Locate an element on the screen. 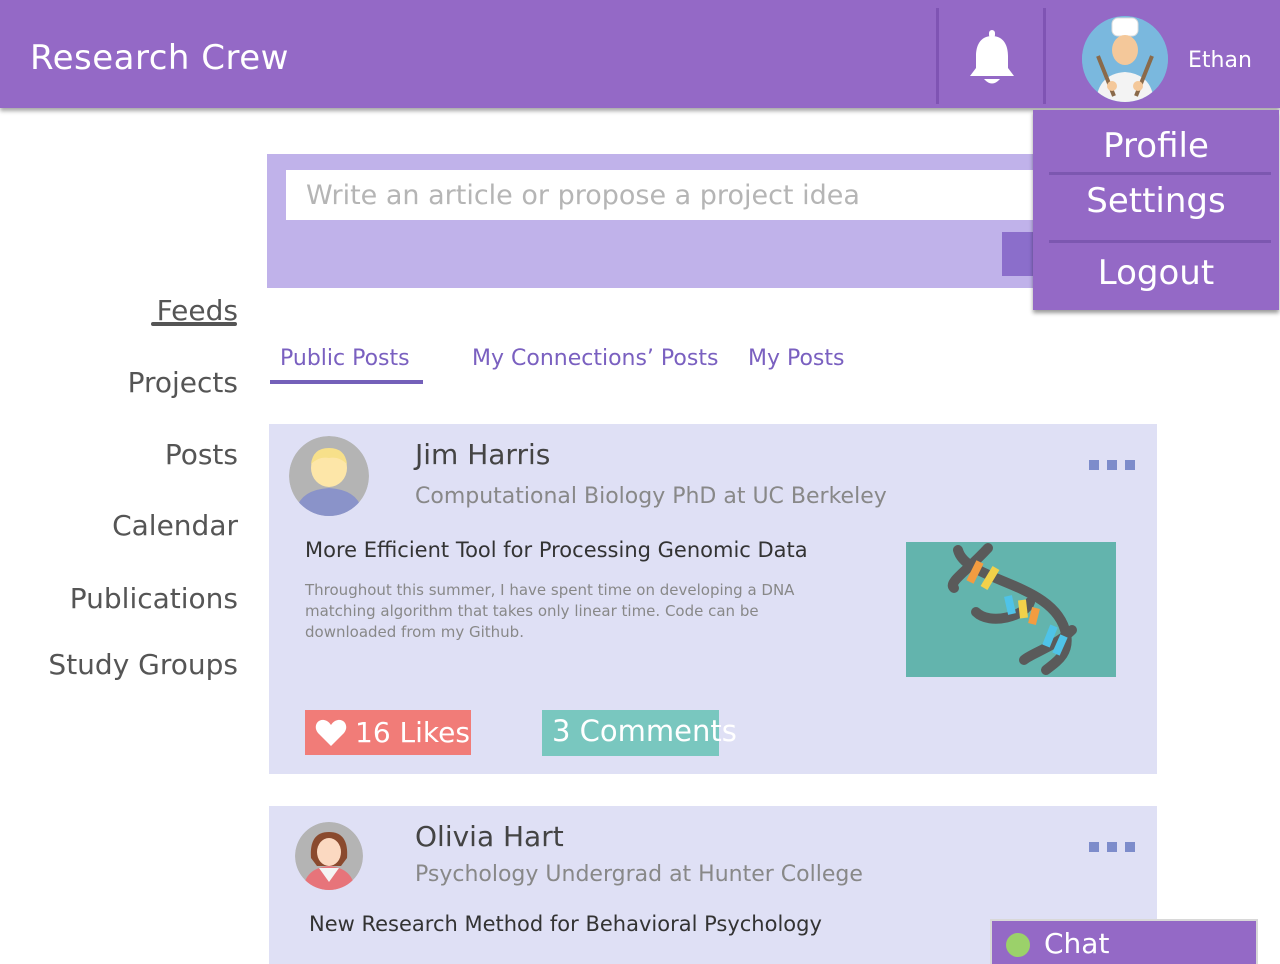  online-status-dot is located at coordinates (1018, 945).